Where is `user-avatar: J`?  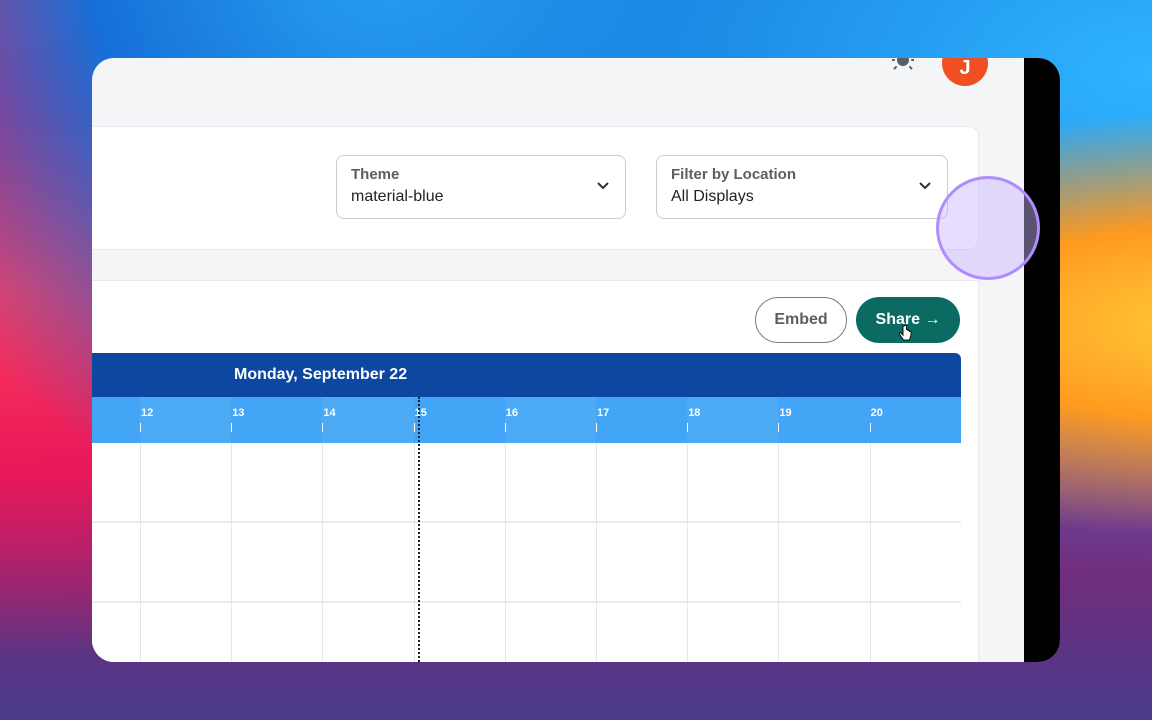 user-avatar: J is located at coordinates (965, 72).